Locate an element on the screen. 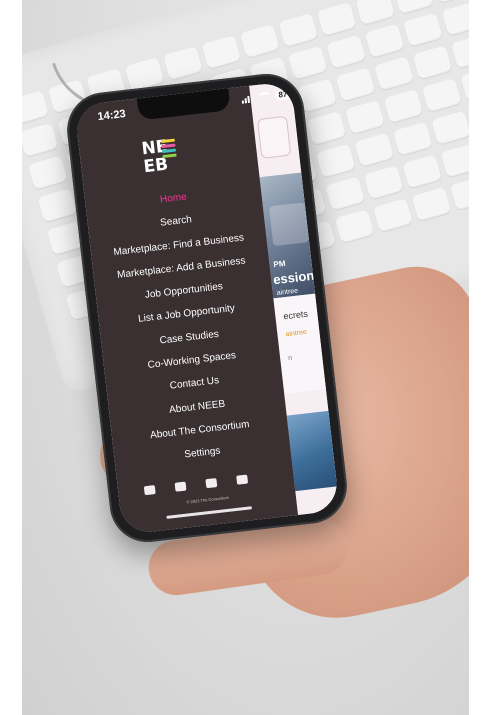 This screenshot has height=715, width=491. email-icon is located at coordinates (242, 479).